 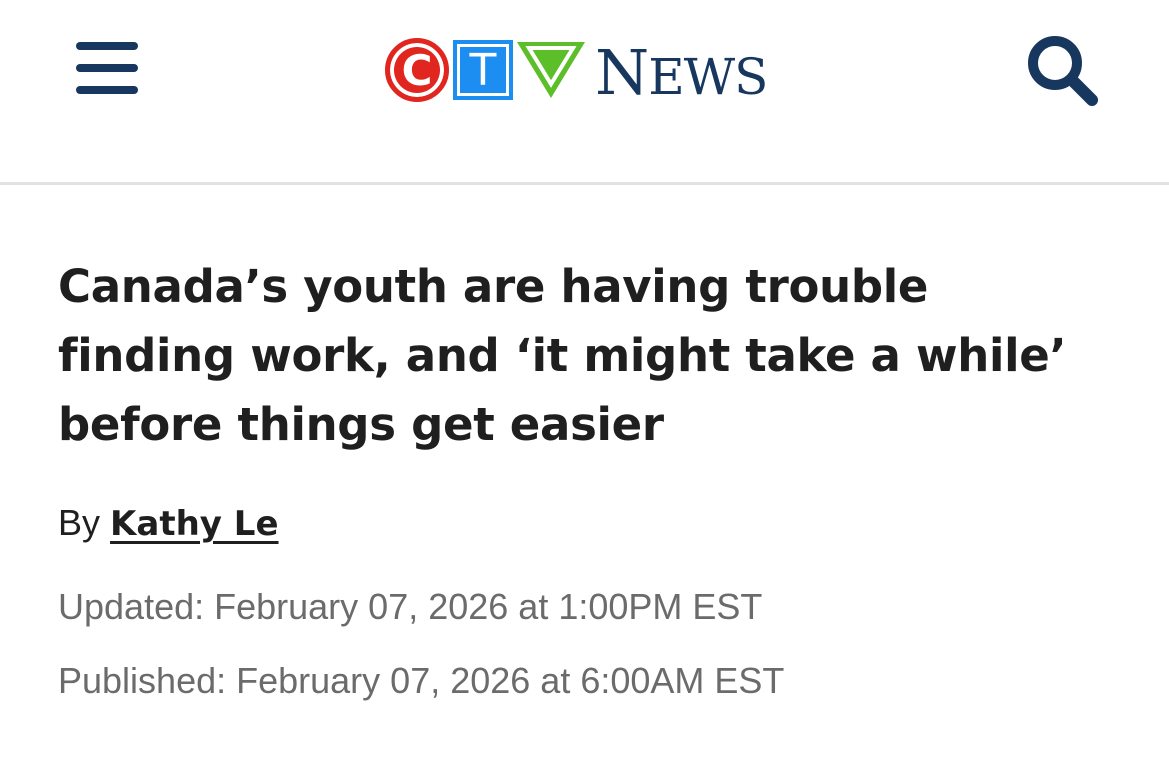 I want to click on author-link: Kathy Le, so click(x=194, y=524).